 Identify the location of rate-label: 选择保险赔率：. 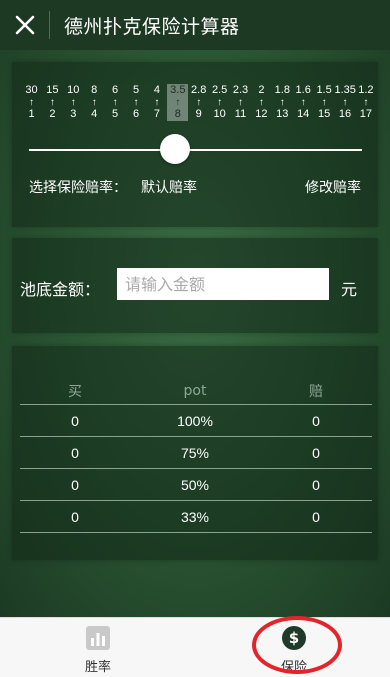
(78, 188).